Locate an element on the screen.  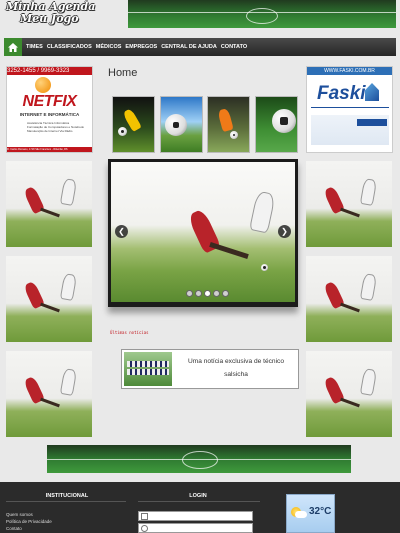
home-icon is located at coordinates (13, 47).